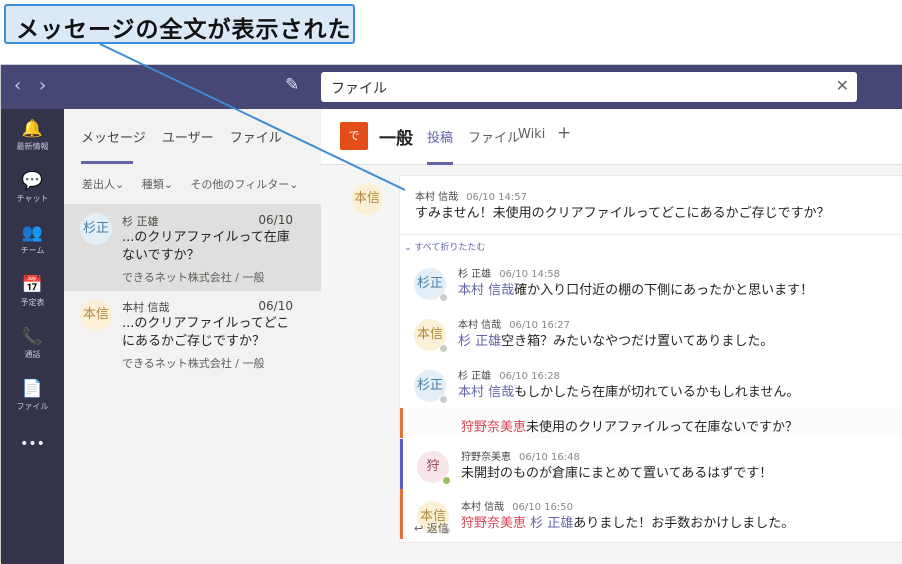  What do you see at coordinates (252, 117) in the screenshot?
I see `callout-pointer-line` at bounding box center [252, 117].